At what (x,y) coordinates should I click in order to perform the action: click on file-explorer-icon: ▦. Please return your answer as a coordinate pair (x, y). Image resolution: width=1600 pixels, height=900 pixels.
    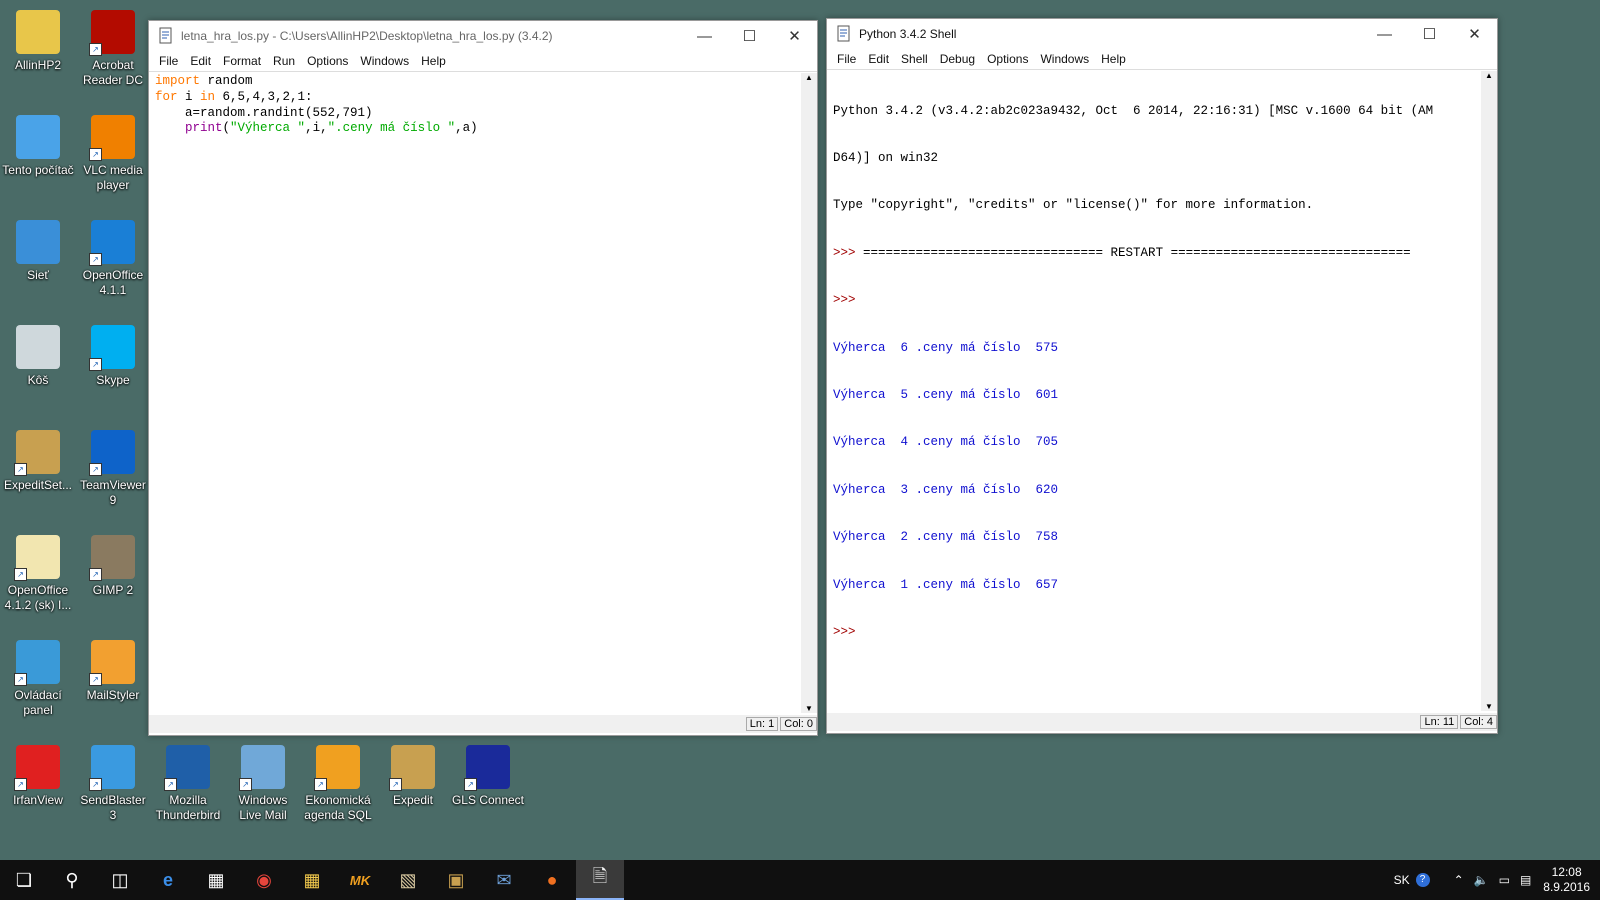
    Looking at the image, I should click on (312, 880).